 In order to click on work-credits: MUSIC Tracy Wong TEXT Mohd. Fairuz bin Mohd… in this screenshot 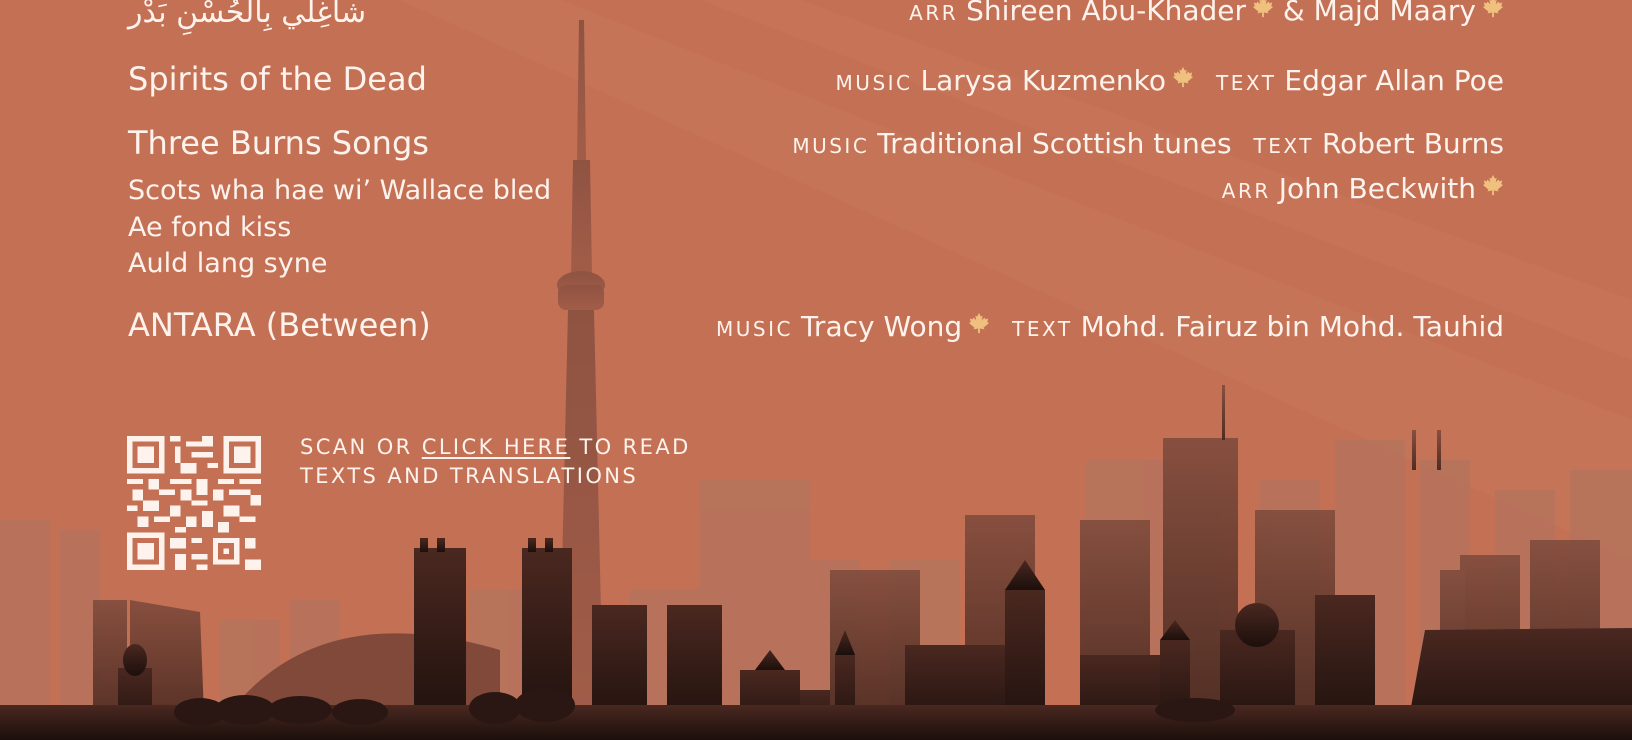, I will do `click(1110, 326)`.